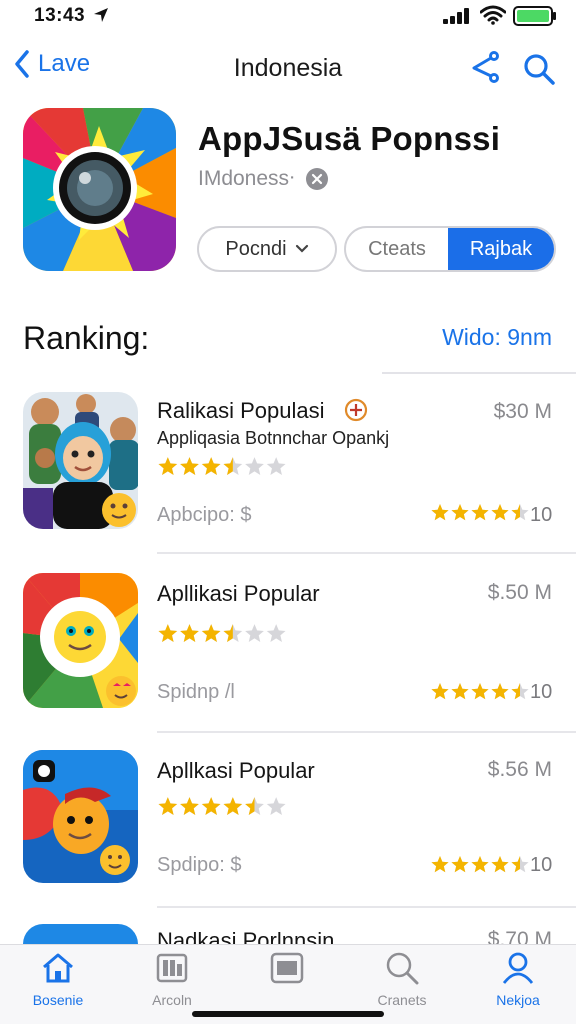  What do you see at coordinates (288, 1014) in the screenshot?
I see `home-indicator` at bounding box center [288, 1014].